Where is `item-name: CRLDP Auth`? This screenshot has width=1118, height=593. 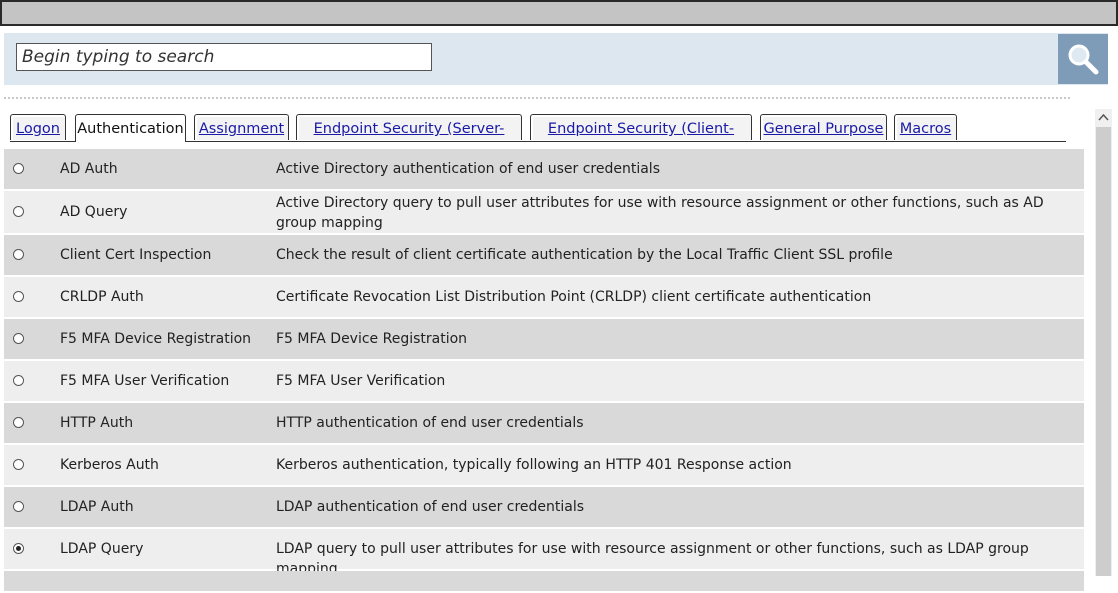 item-name: CRLDP Auth is located at coordinates (102, 297).